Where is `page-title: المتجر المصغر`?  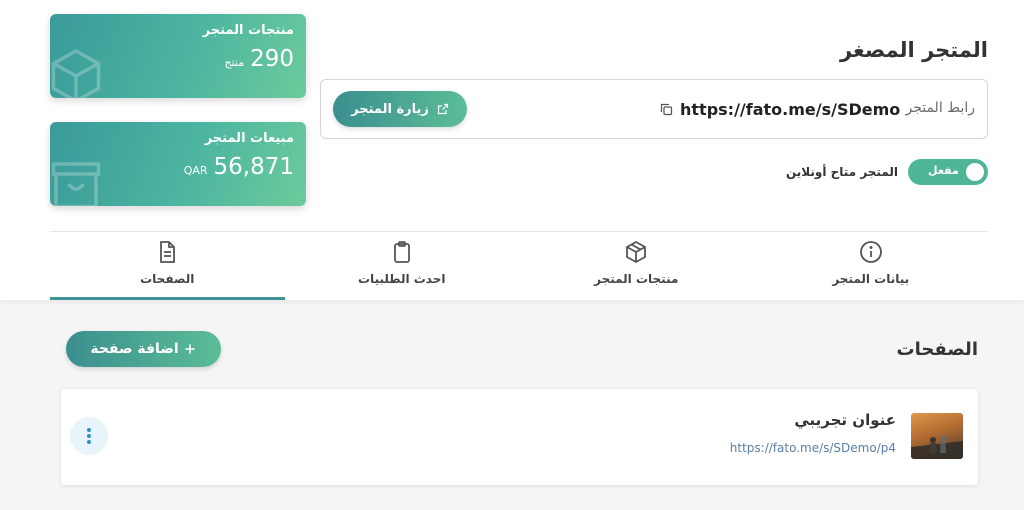
page-title: المتجر المصغر is located at coordinates (913, 50).